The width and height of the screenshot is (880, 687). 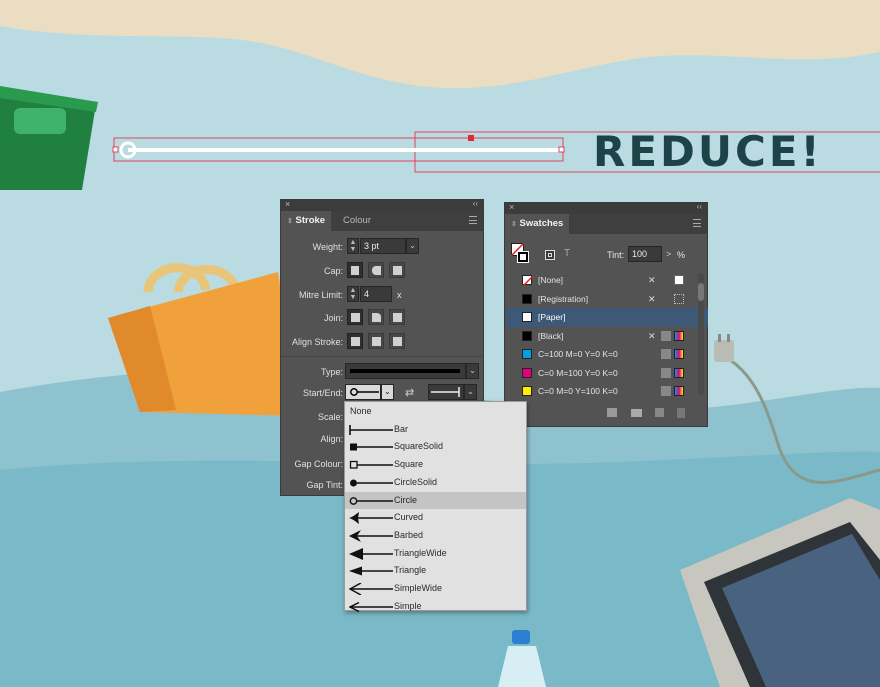 I want to click on align-center-icon, so click(x=355, y=341).